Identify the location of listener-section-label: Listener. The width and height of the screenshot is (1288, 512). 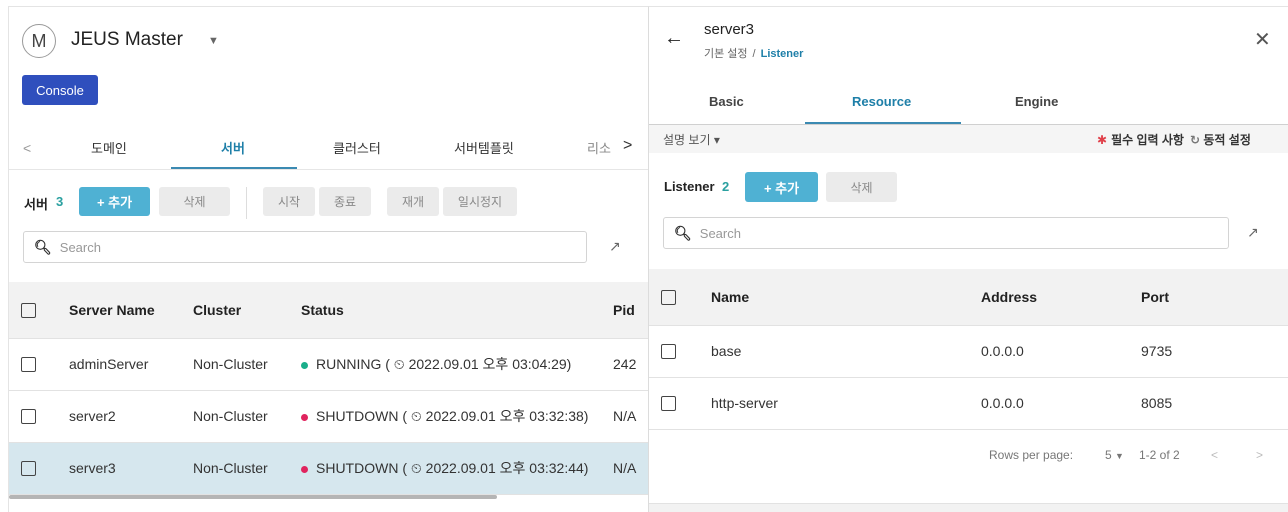
(689, 186).